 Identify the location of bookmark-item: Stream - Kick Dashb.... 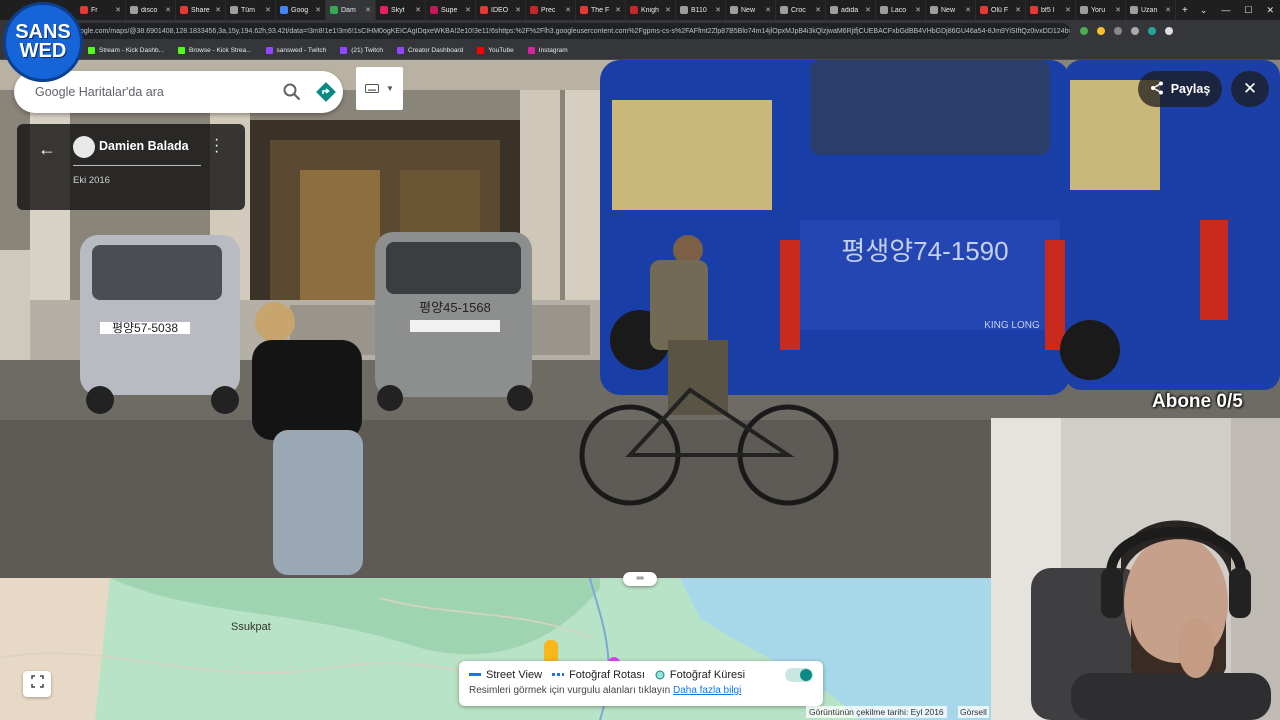
(126, 50).